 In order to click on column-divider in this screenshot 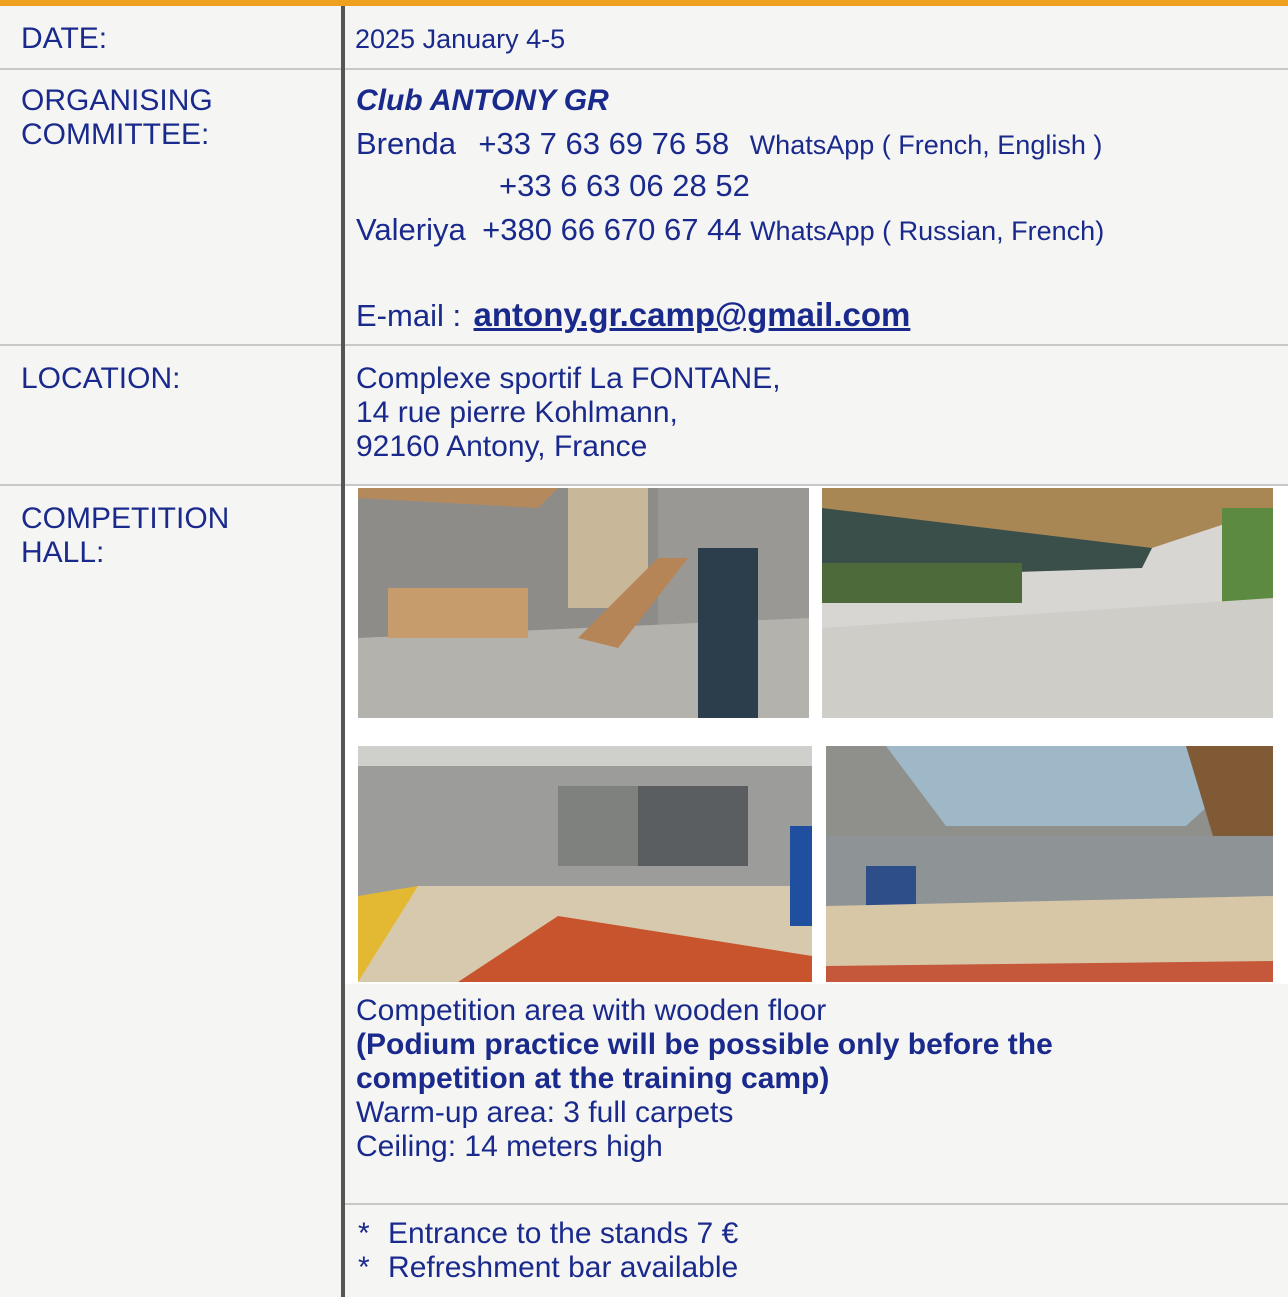, I will do `click(343, 651)`.